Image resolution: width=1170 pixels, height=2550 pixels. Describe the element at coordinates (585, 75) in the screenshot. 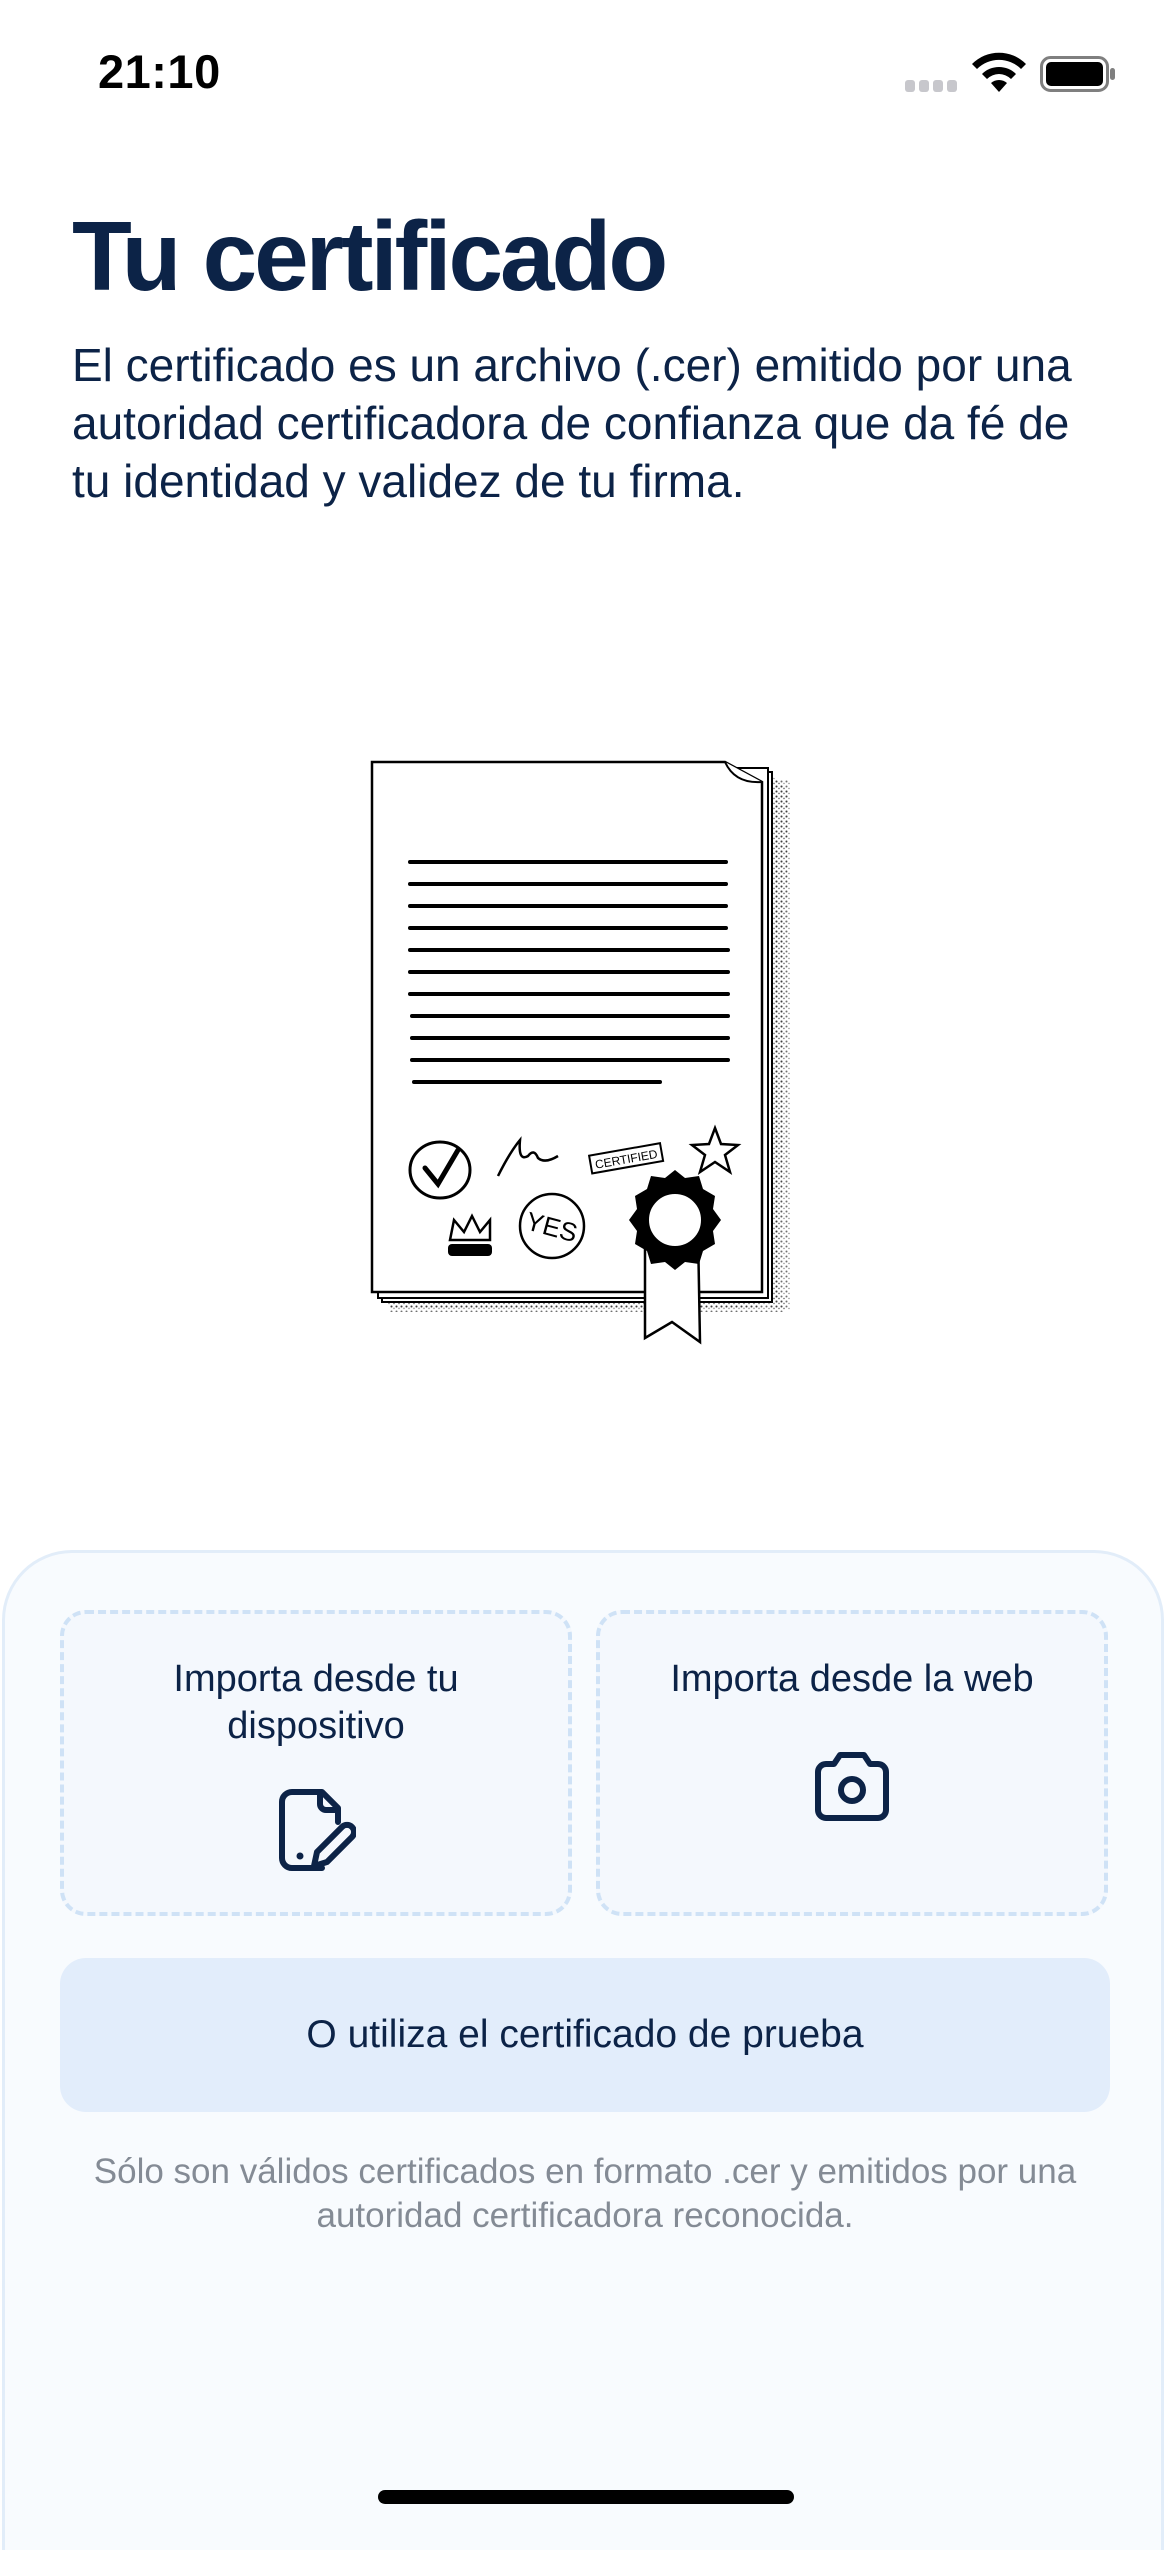

I see `status-bar: 21:10` at that location.